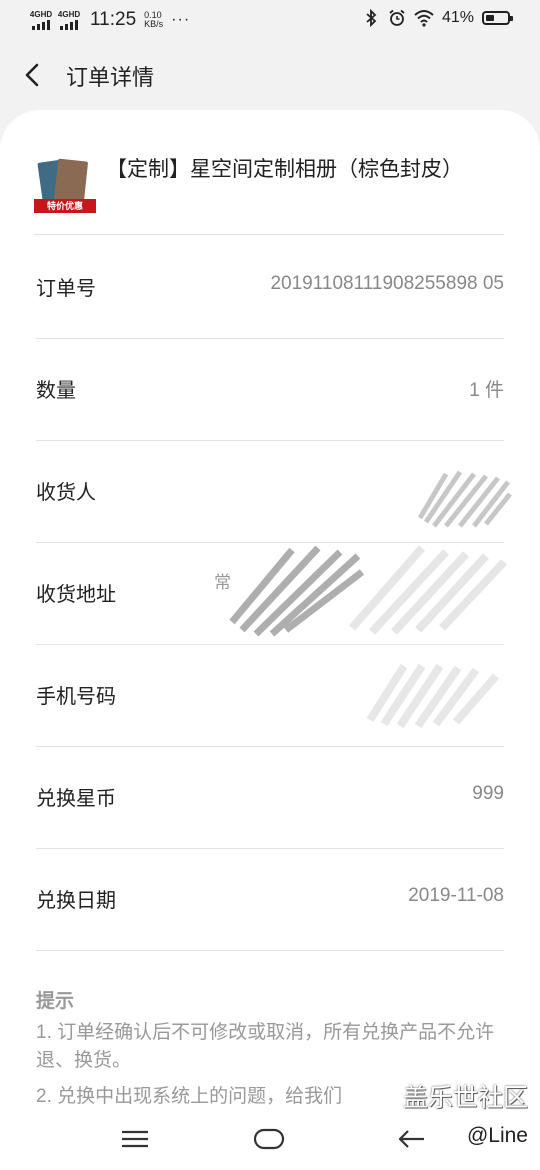  What do you see at coordinates (437, 18) in the screenshot?
I see `status-right: 41%` at bounding box center [437, 18].